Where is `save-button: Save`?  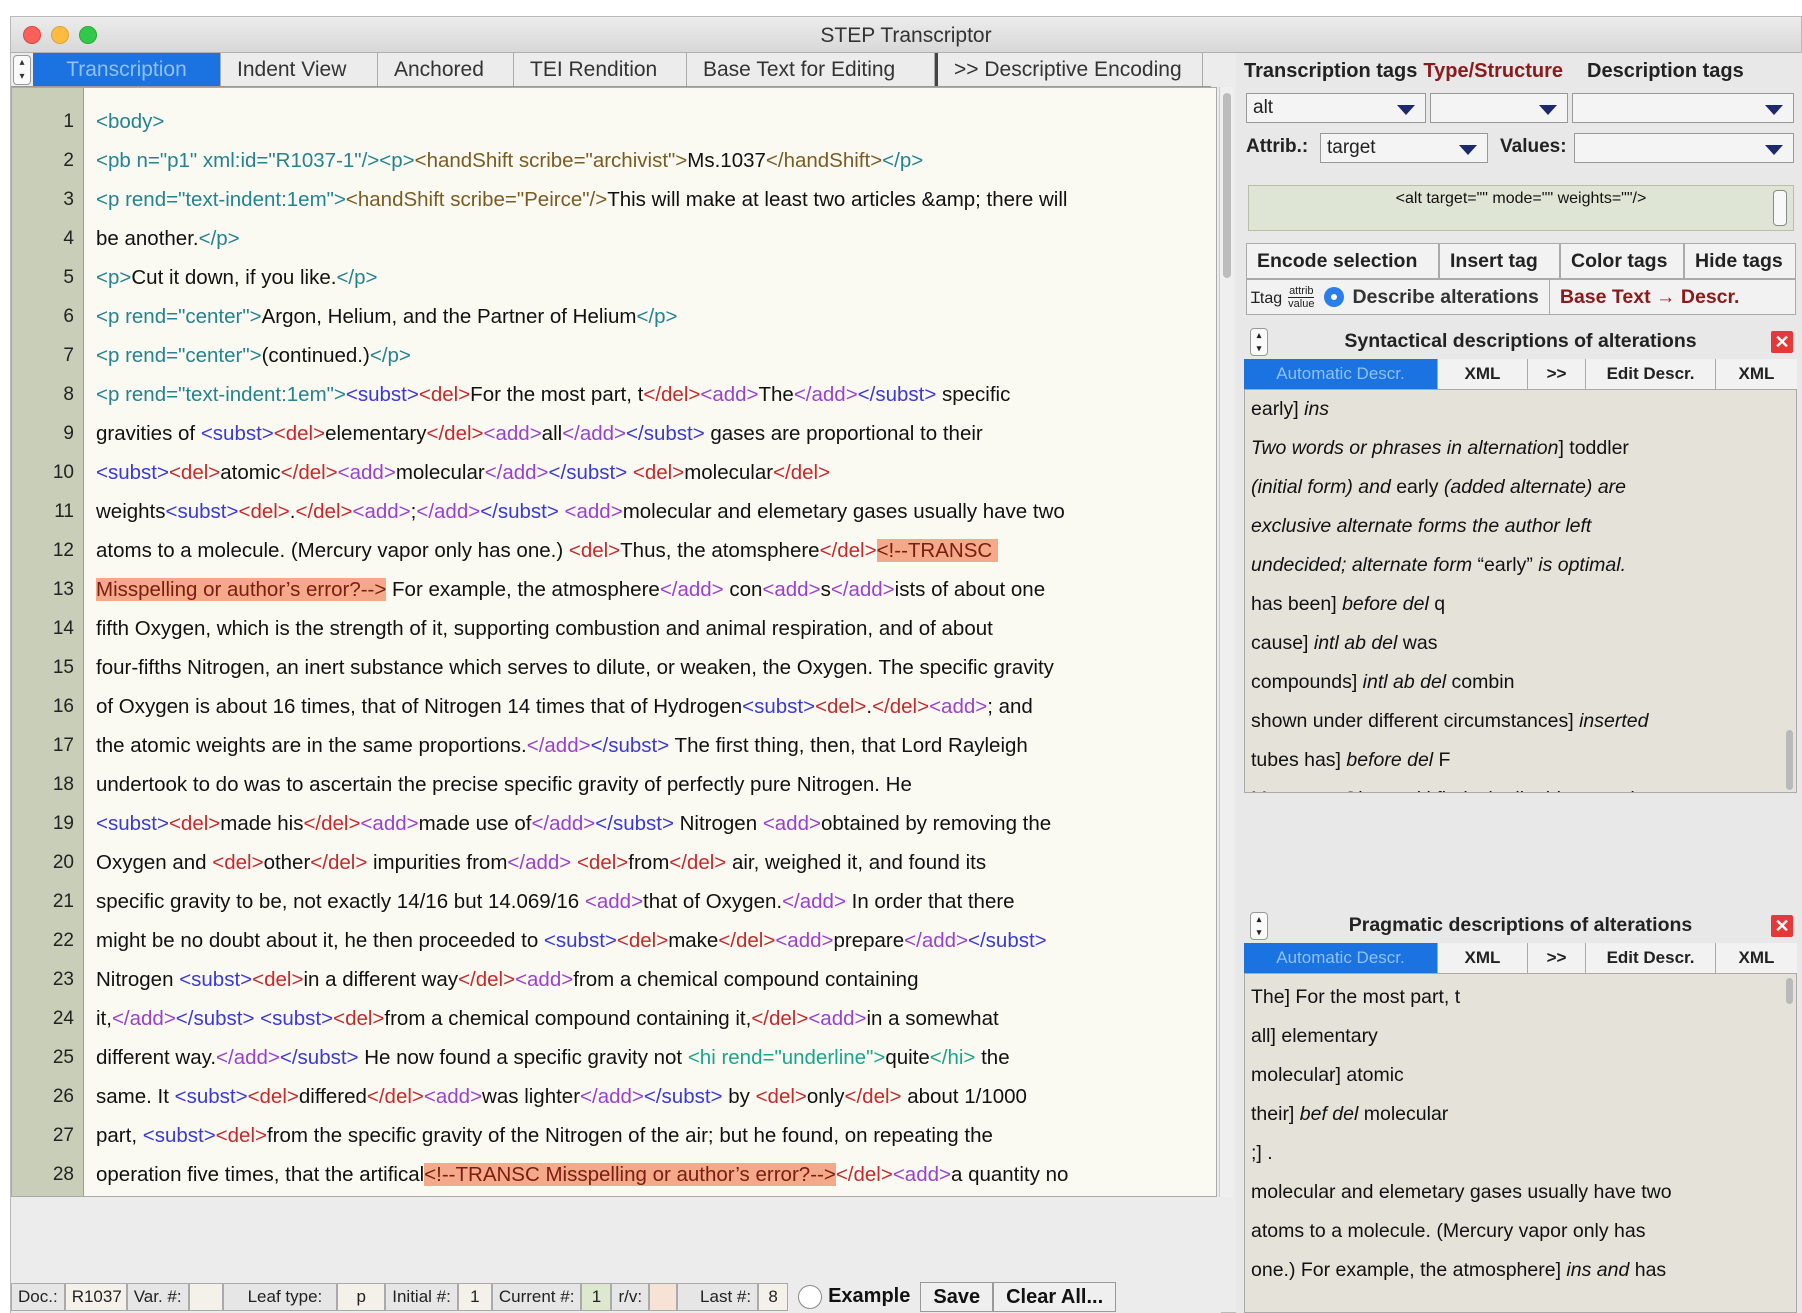
save-button: Save is located at coordinates (957, 1297).